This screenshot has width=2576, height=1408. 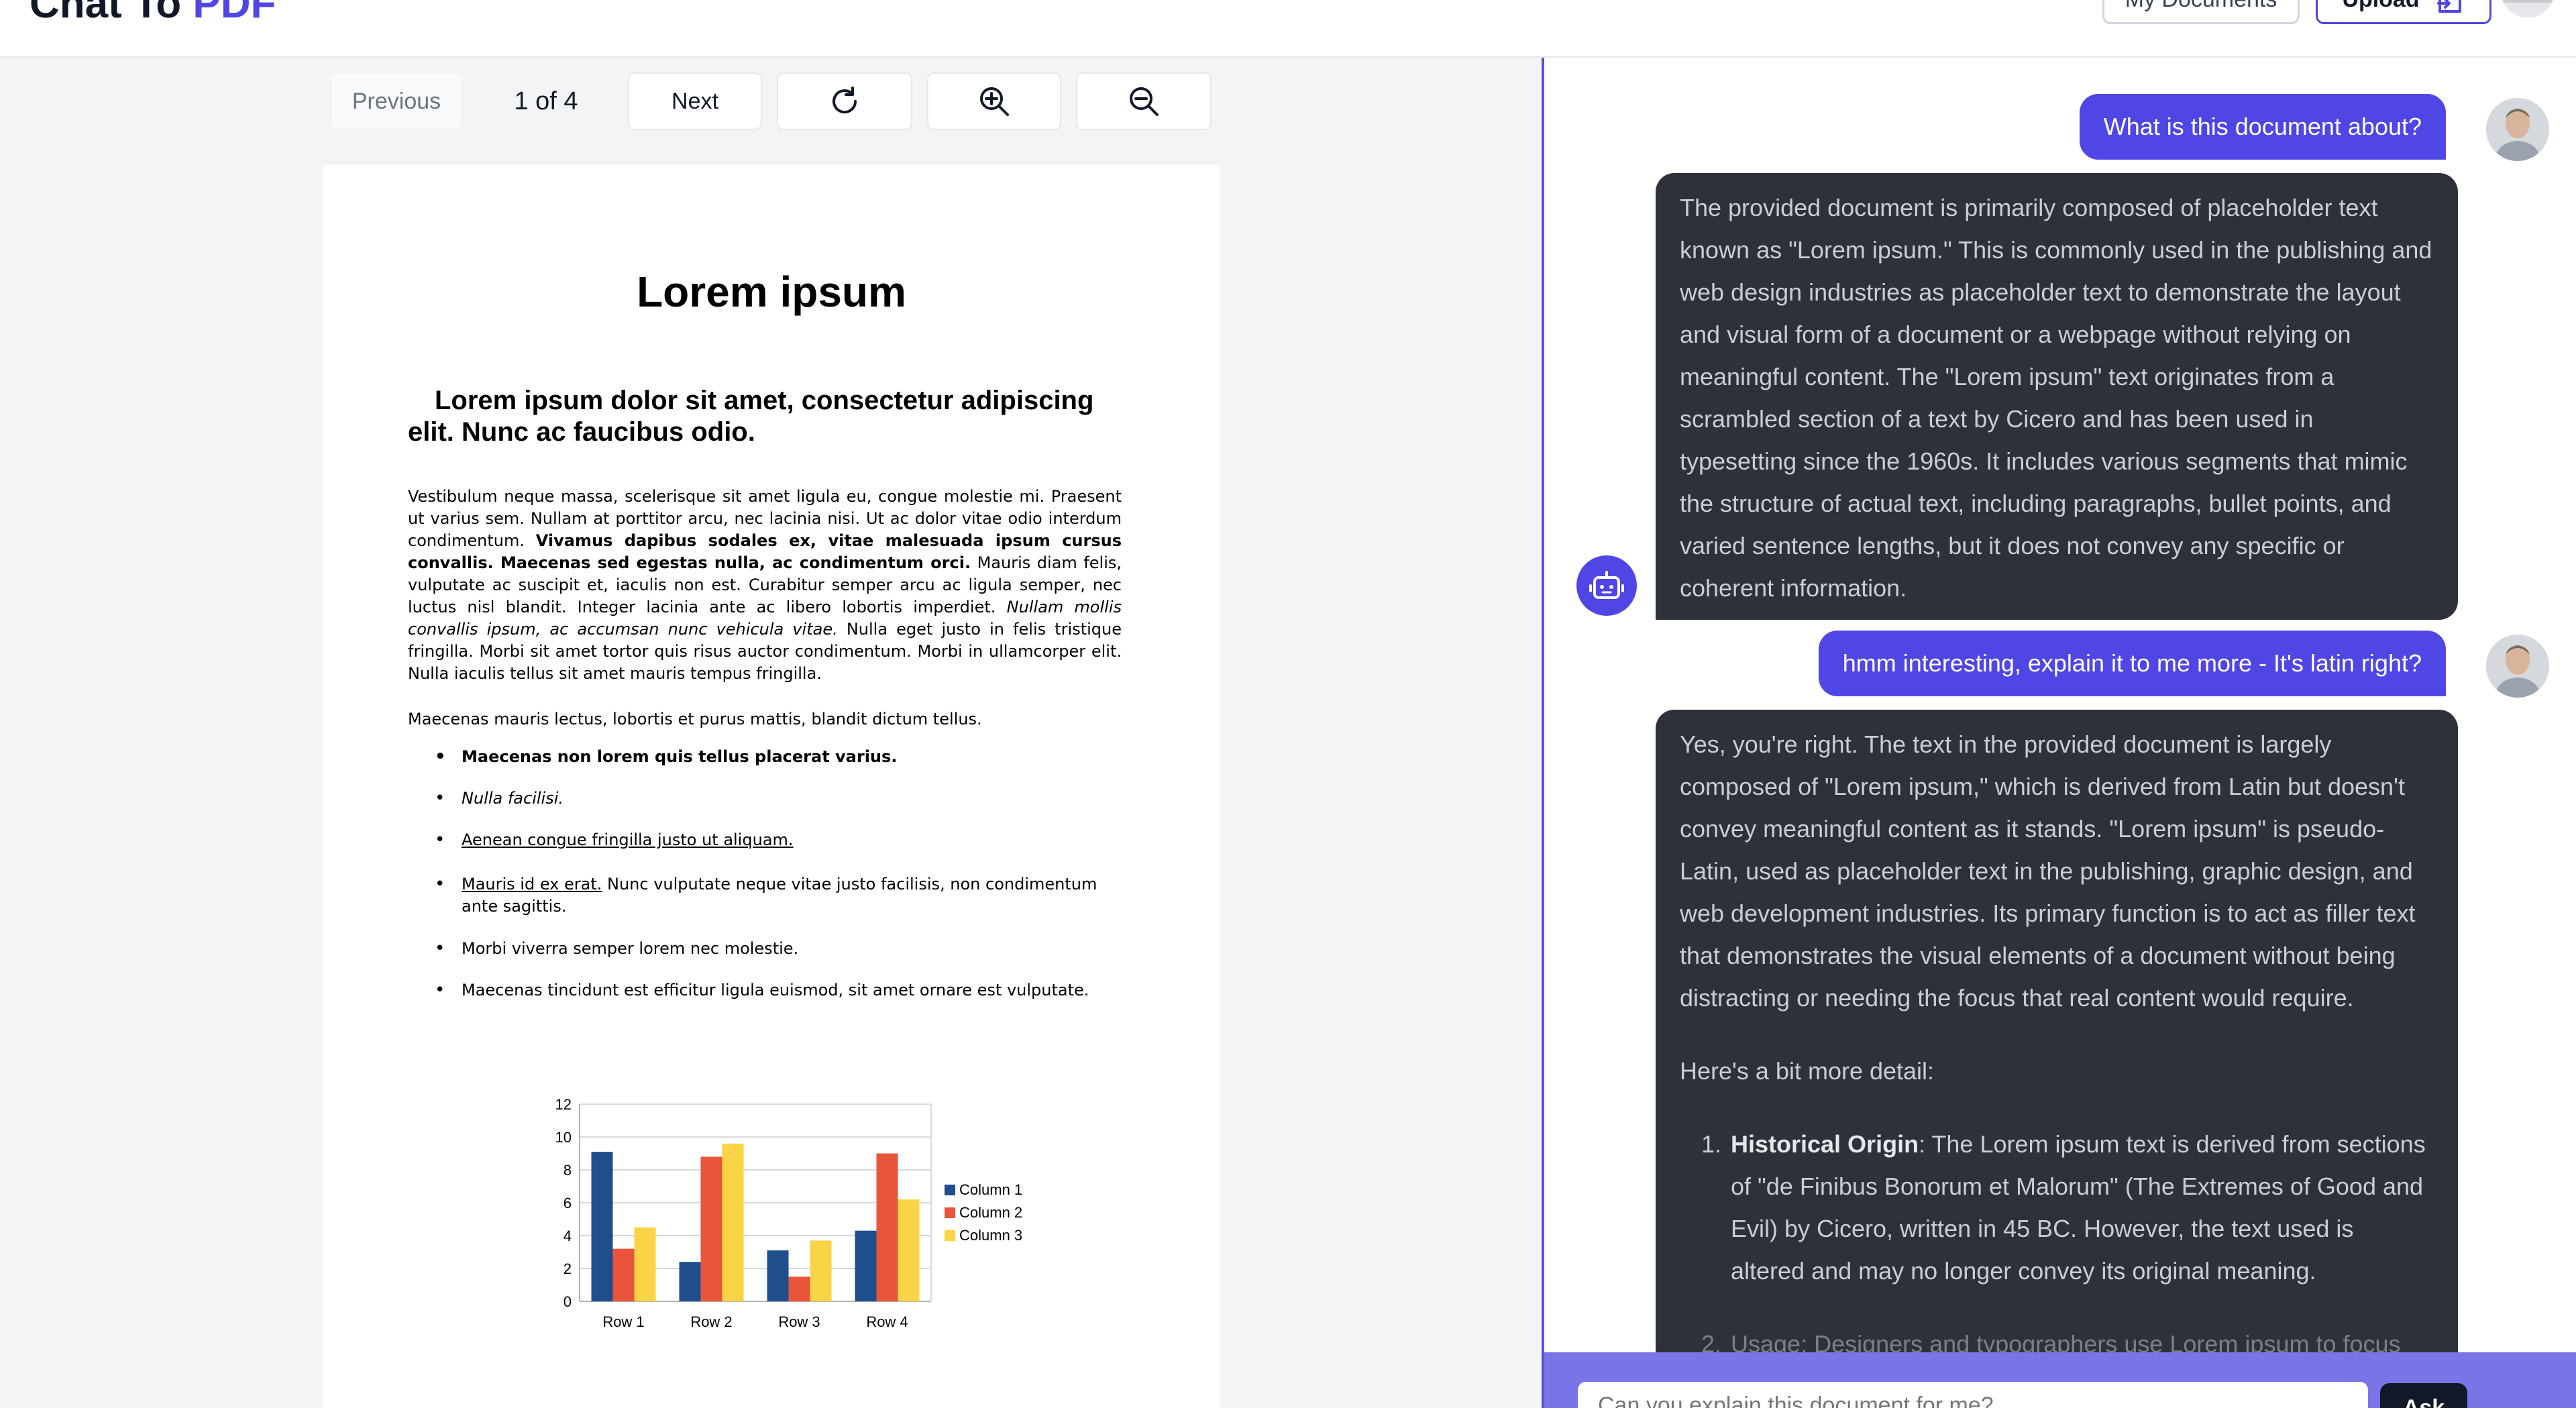 I want to click on legend-label: Column 3, so click(x=990, y=1235).